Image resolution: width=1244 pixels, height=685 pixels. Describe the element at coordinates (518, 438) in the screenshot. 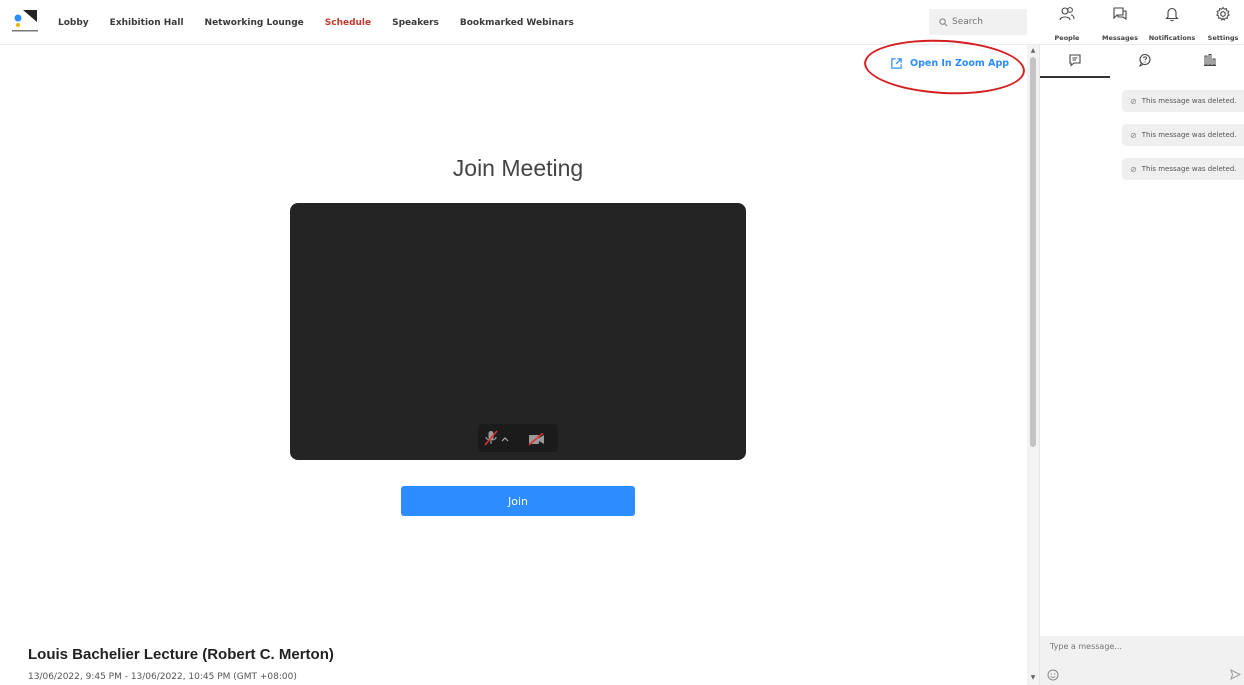

I see `preview-controls` at that location.